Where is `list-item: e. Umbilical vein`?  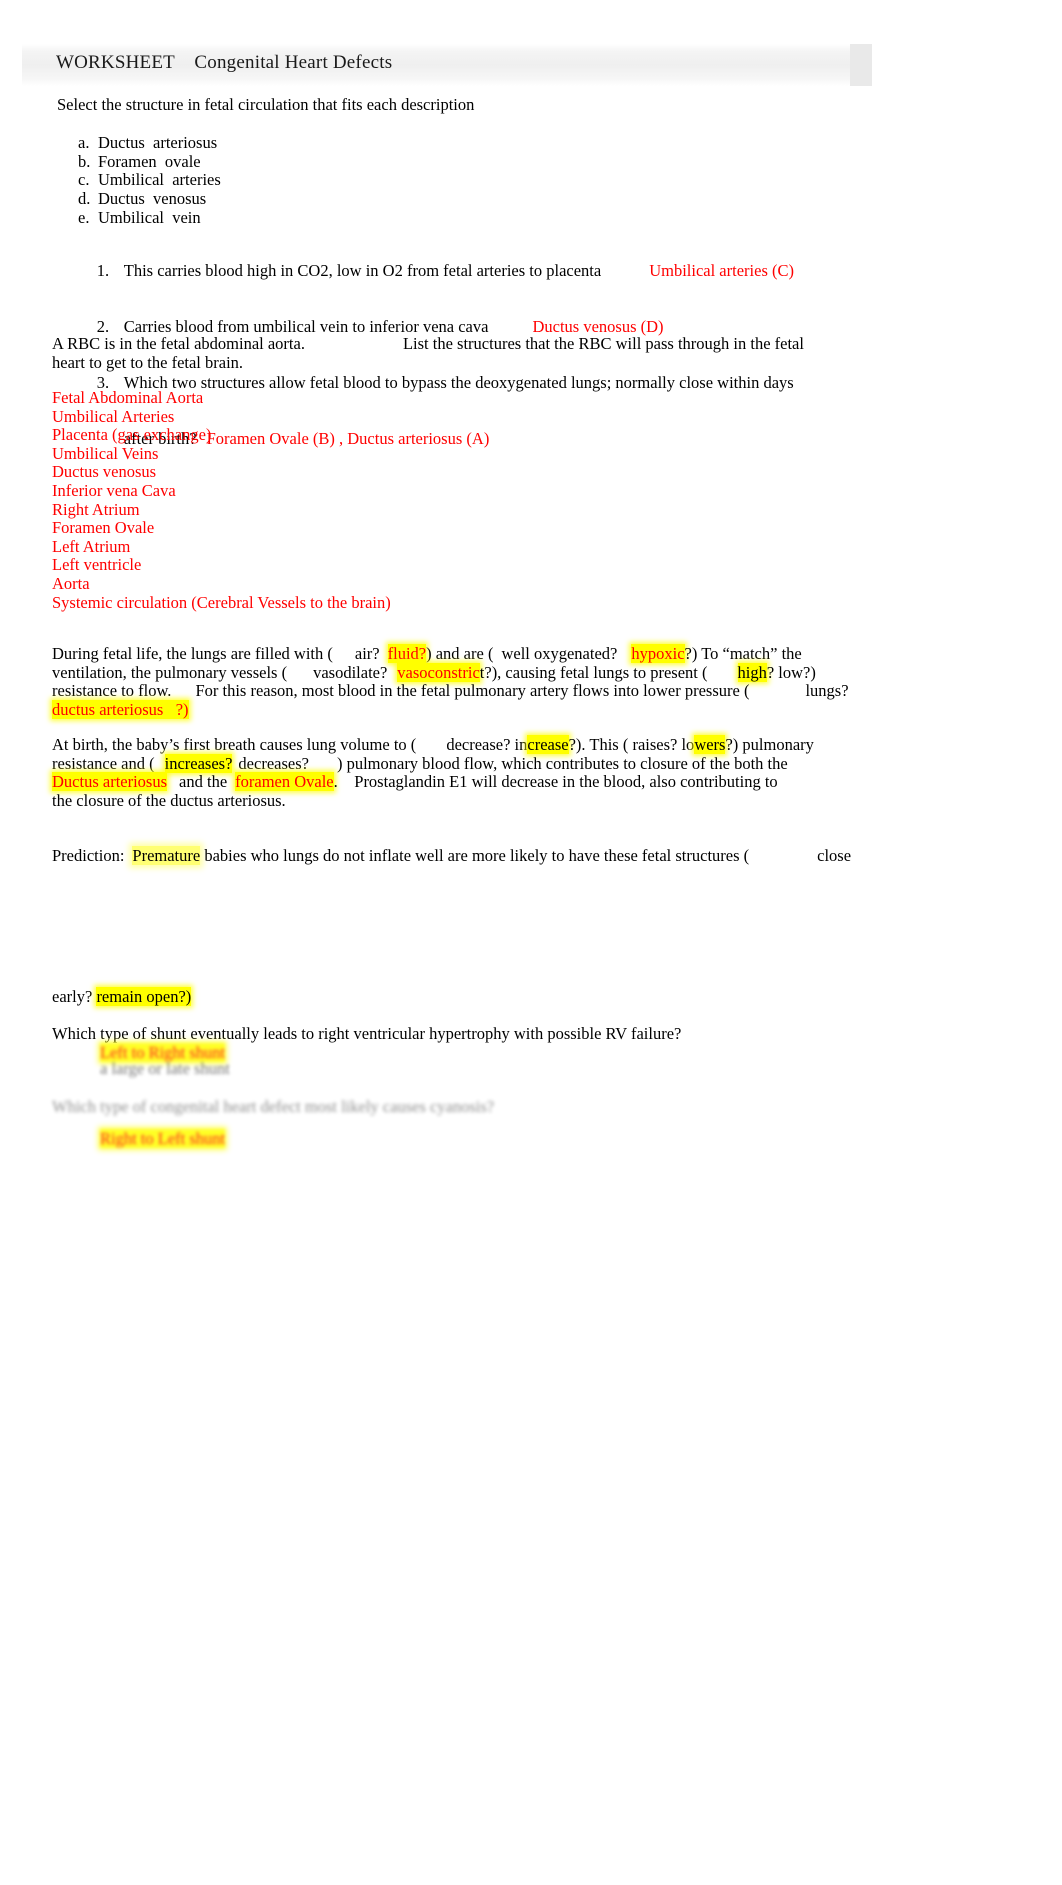
list-item: e. Umbilical vein is located at coordinates (149, 217).